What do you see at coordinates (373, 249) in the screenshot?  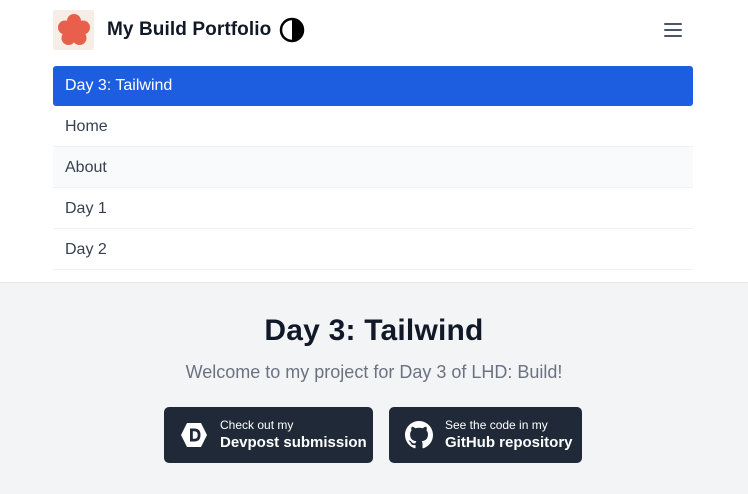 I see `nav-item-day-2: Day 2` at bounding box center [373, 249].